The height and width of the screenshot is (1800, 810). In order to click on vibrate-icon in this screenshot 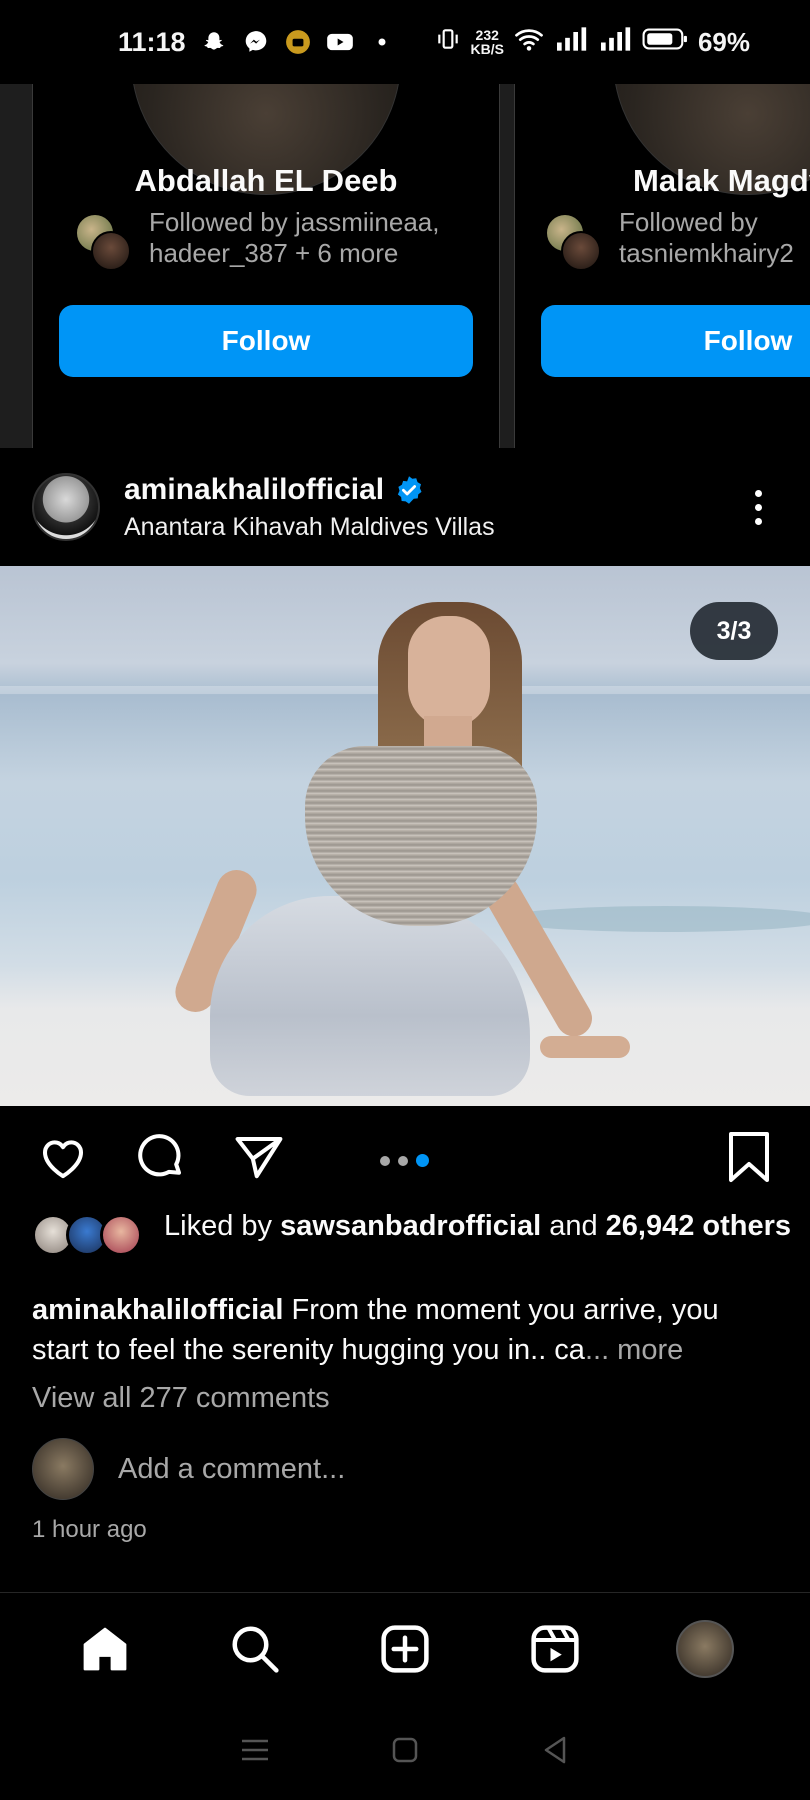, I will do `click(448, 42)`.